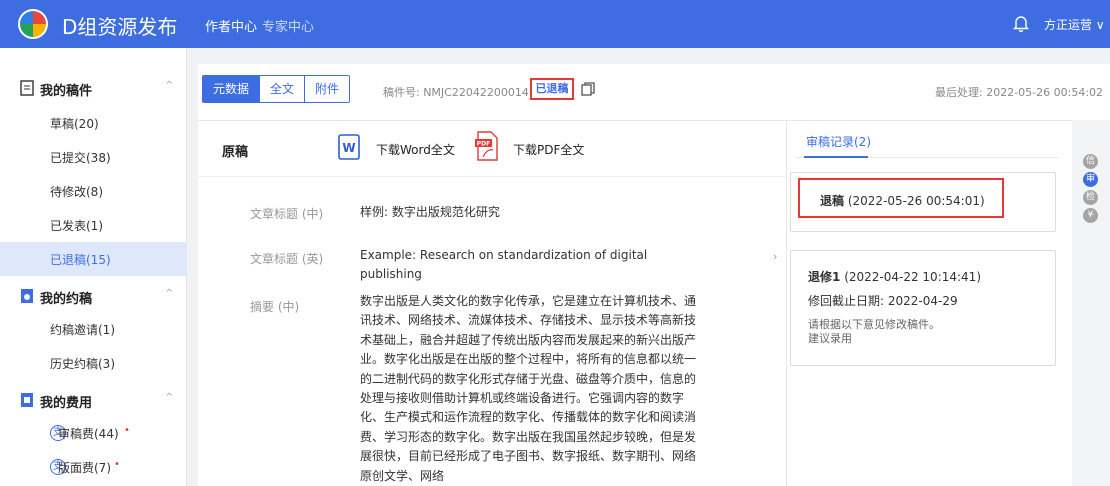 This screenshot has width=1110, height=486. Describe the element at coordinates (1090, 197) in the screenshot. I see `rail-check-icon: 检` at that location.